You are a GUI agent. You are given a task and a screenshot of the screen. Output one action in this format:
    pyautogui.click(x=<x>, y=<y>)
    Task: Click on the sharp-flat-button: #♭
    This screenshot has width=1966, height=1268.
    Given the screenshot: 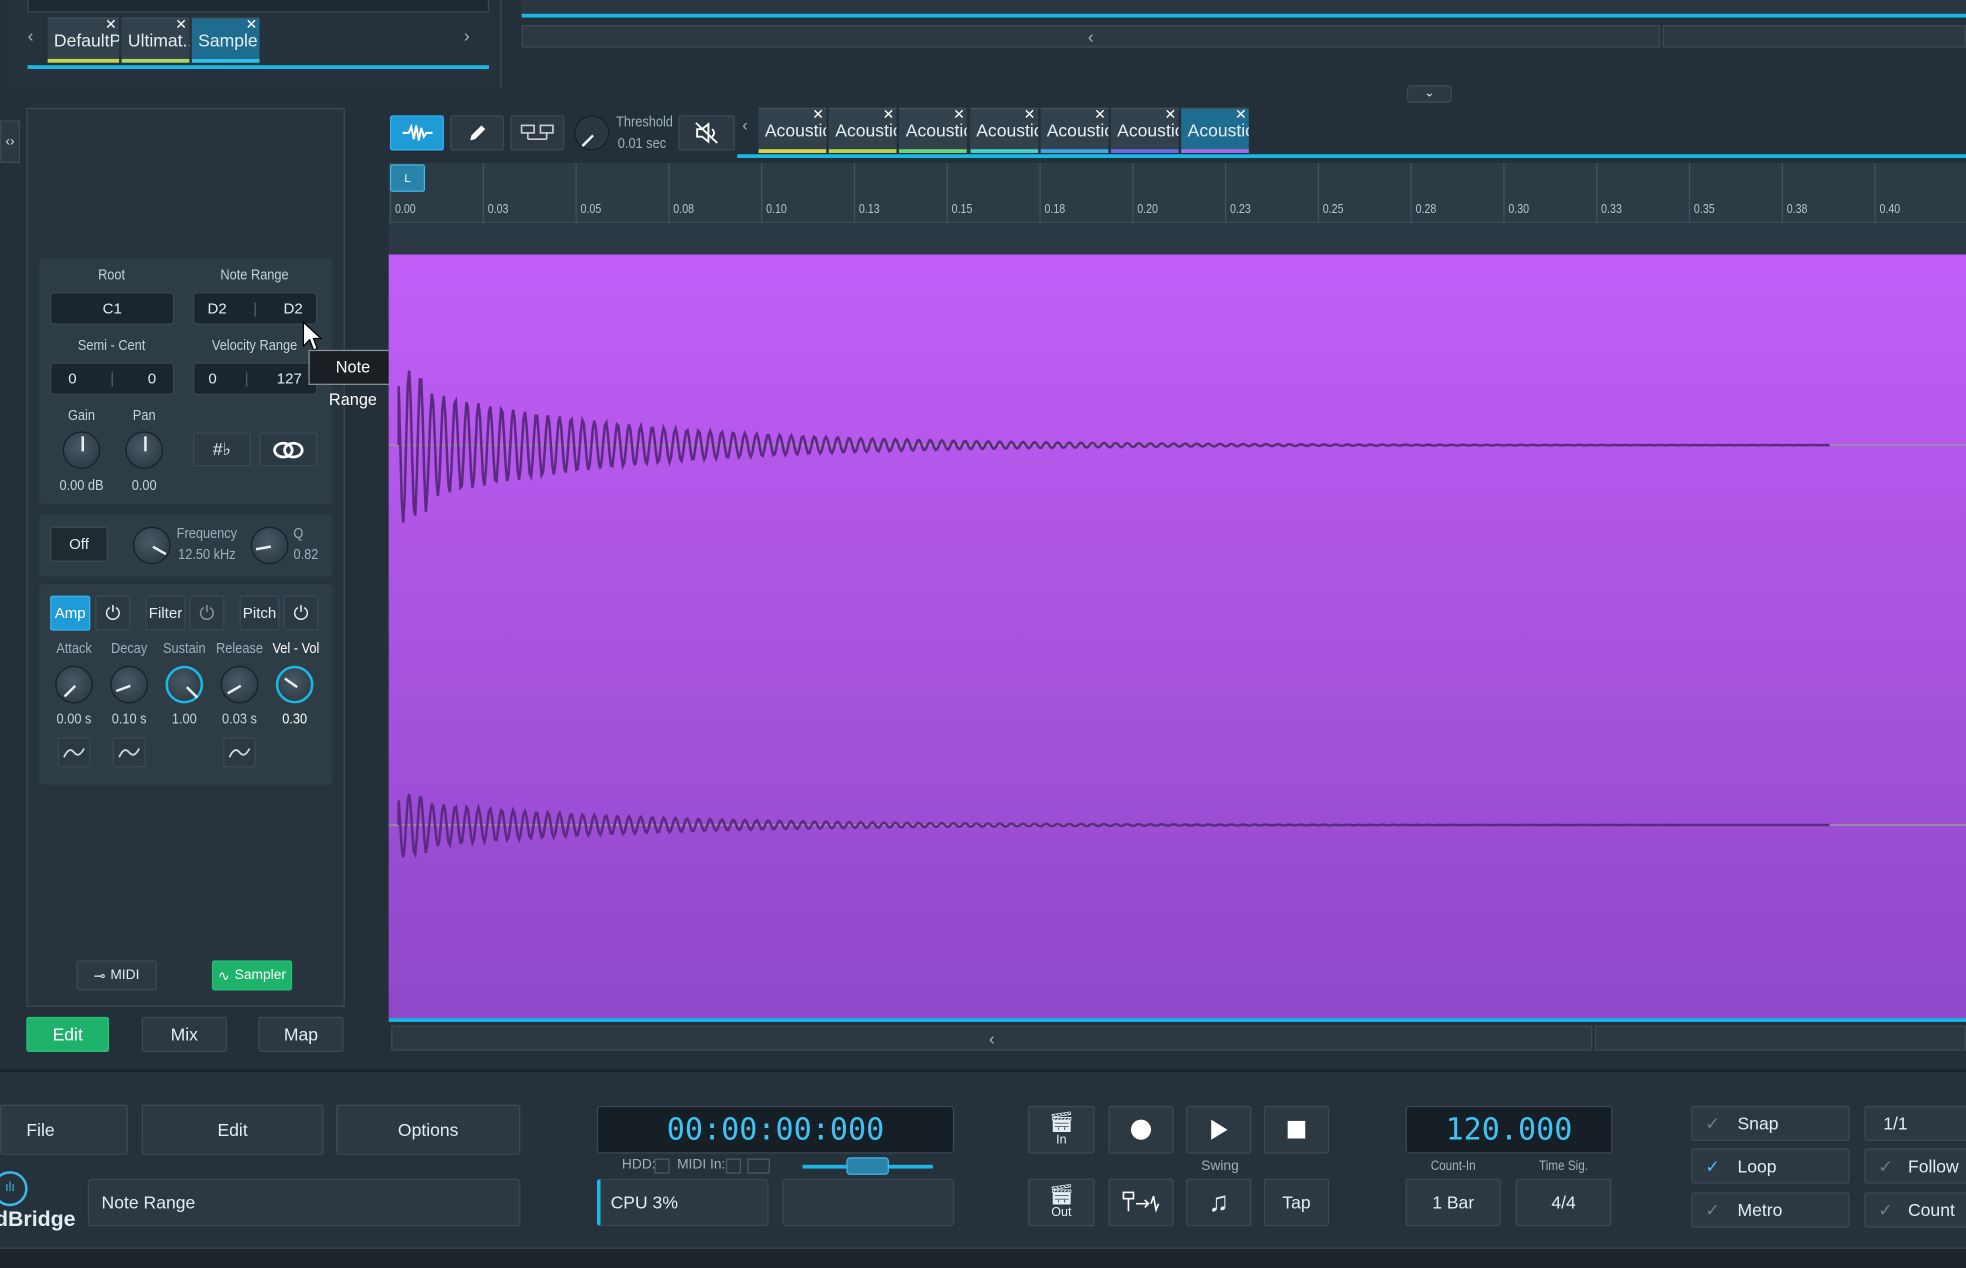 What is the action you would take?
    pyautogui.click(x=222, y=449)
    